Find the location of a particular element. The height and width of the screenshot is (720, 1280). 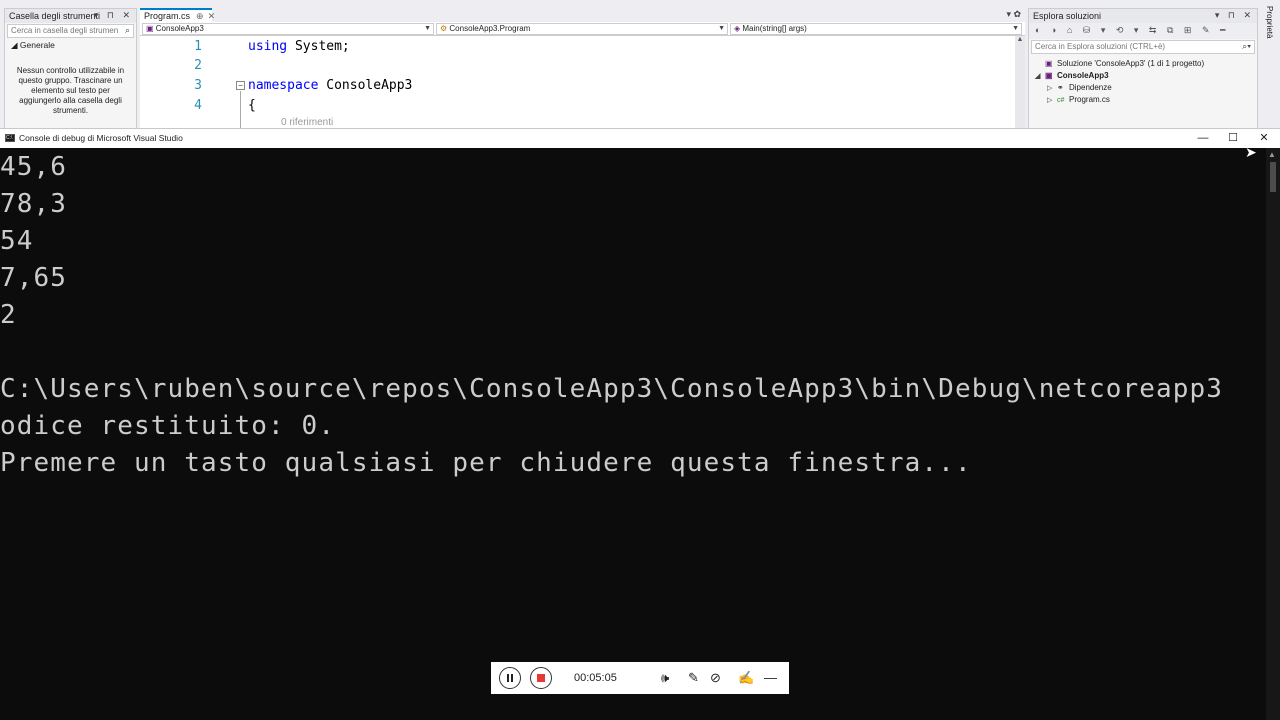

volume-icon: 🕪 is located at coordinates (665, 678).